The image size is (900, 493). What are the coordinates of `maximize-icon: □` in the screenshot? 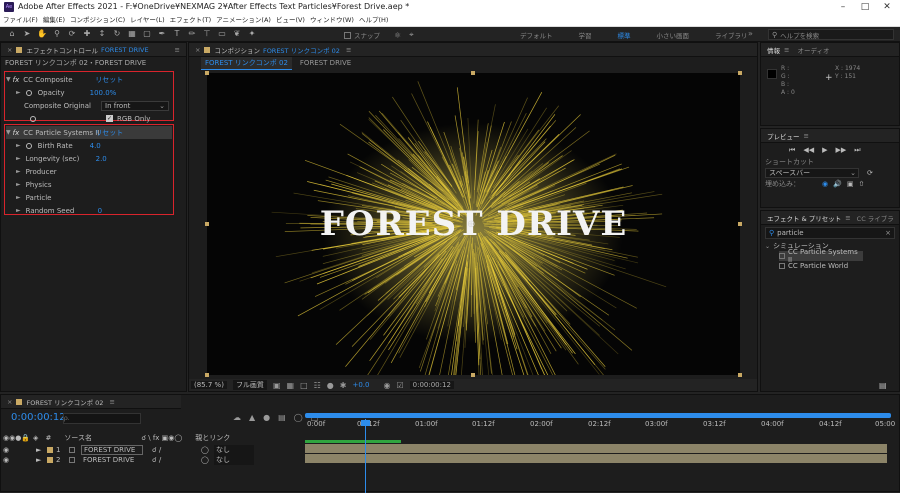 It's located at (865, 7).